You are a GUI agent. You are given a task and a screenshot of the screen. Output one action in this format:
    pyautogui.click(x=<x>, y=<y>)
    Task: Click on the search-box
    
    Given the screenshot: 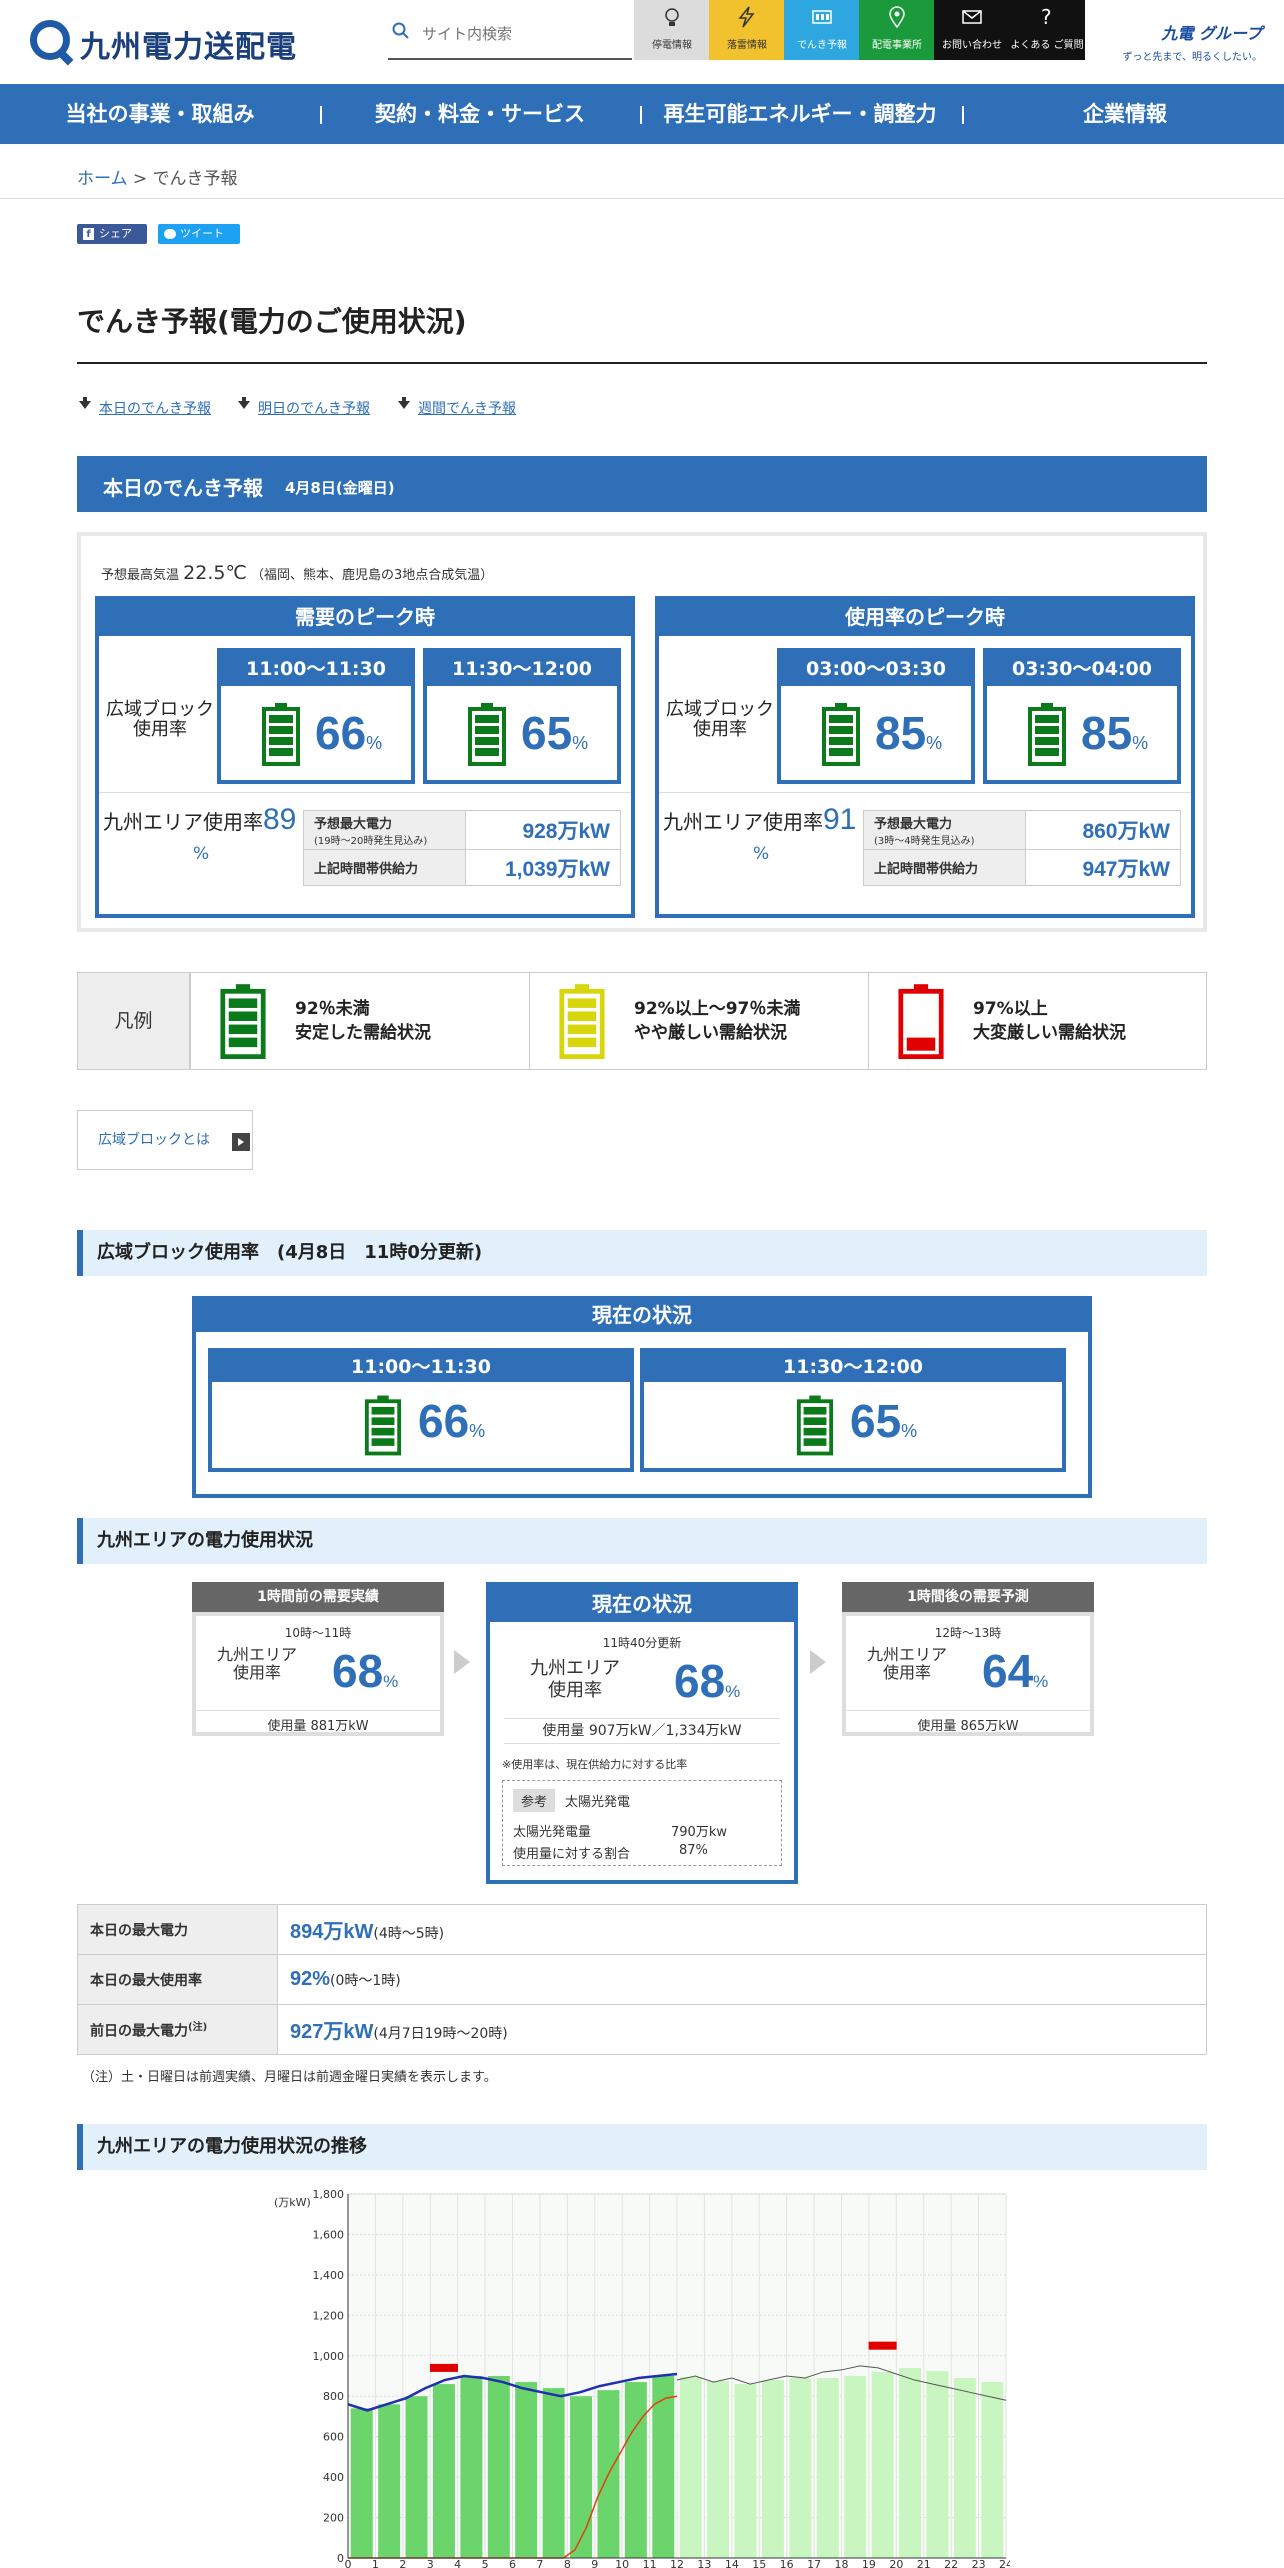 What is the action you would take?
    pyautogui.click(x=510, y=37)
    